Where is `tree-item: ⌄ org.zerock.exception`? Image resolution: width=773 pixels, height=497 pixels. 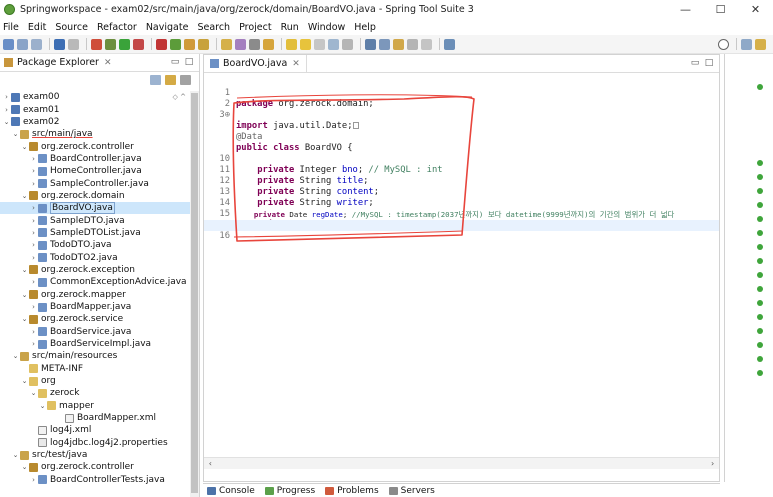 tree-item: ⌄ org.zerock.exception is located at coordinates (95, 270).